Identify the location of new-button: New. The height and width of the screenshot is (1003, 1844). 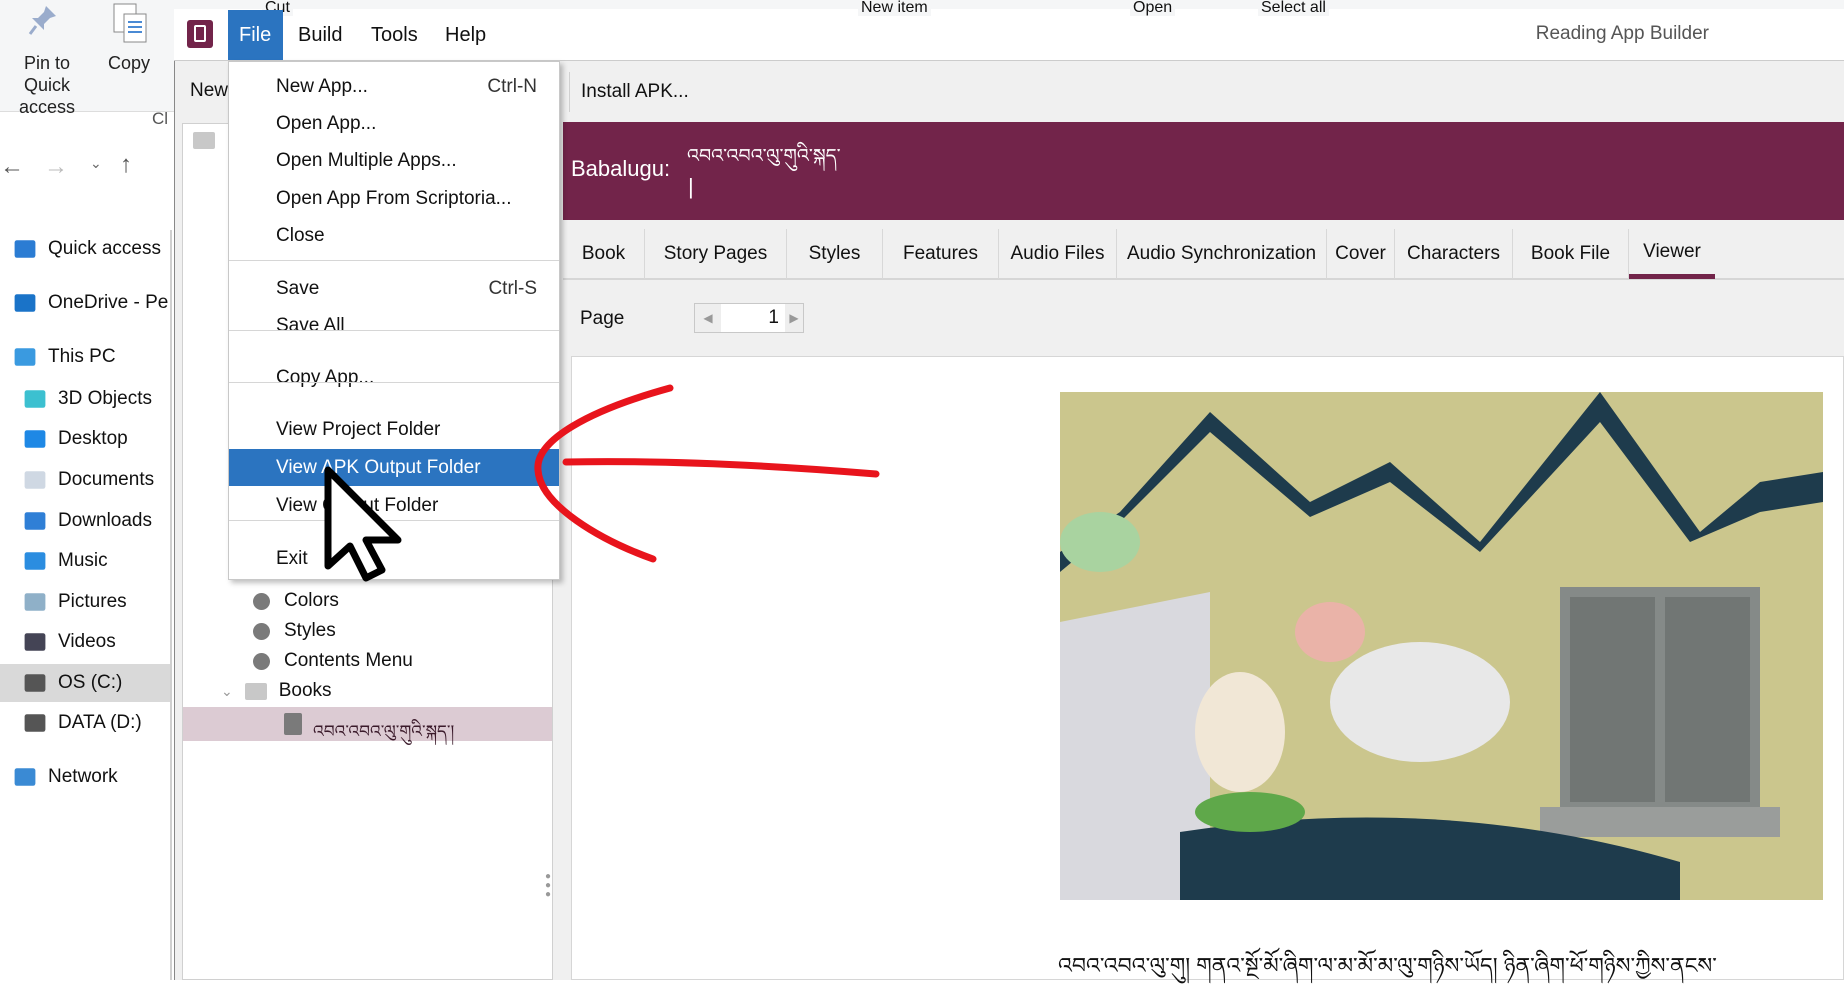
(209, 91).